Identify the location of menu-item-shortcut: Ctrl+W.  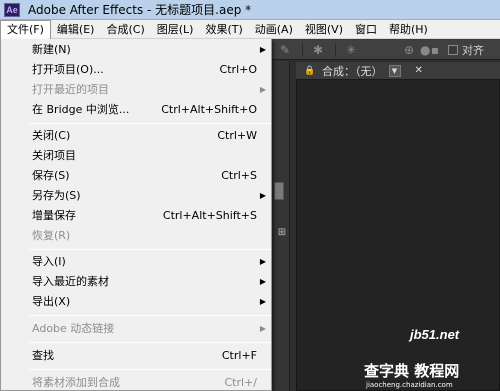
(237, 135).